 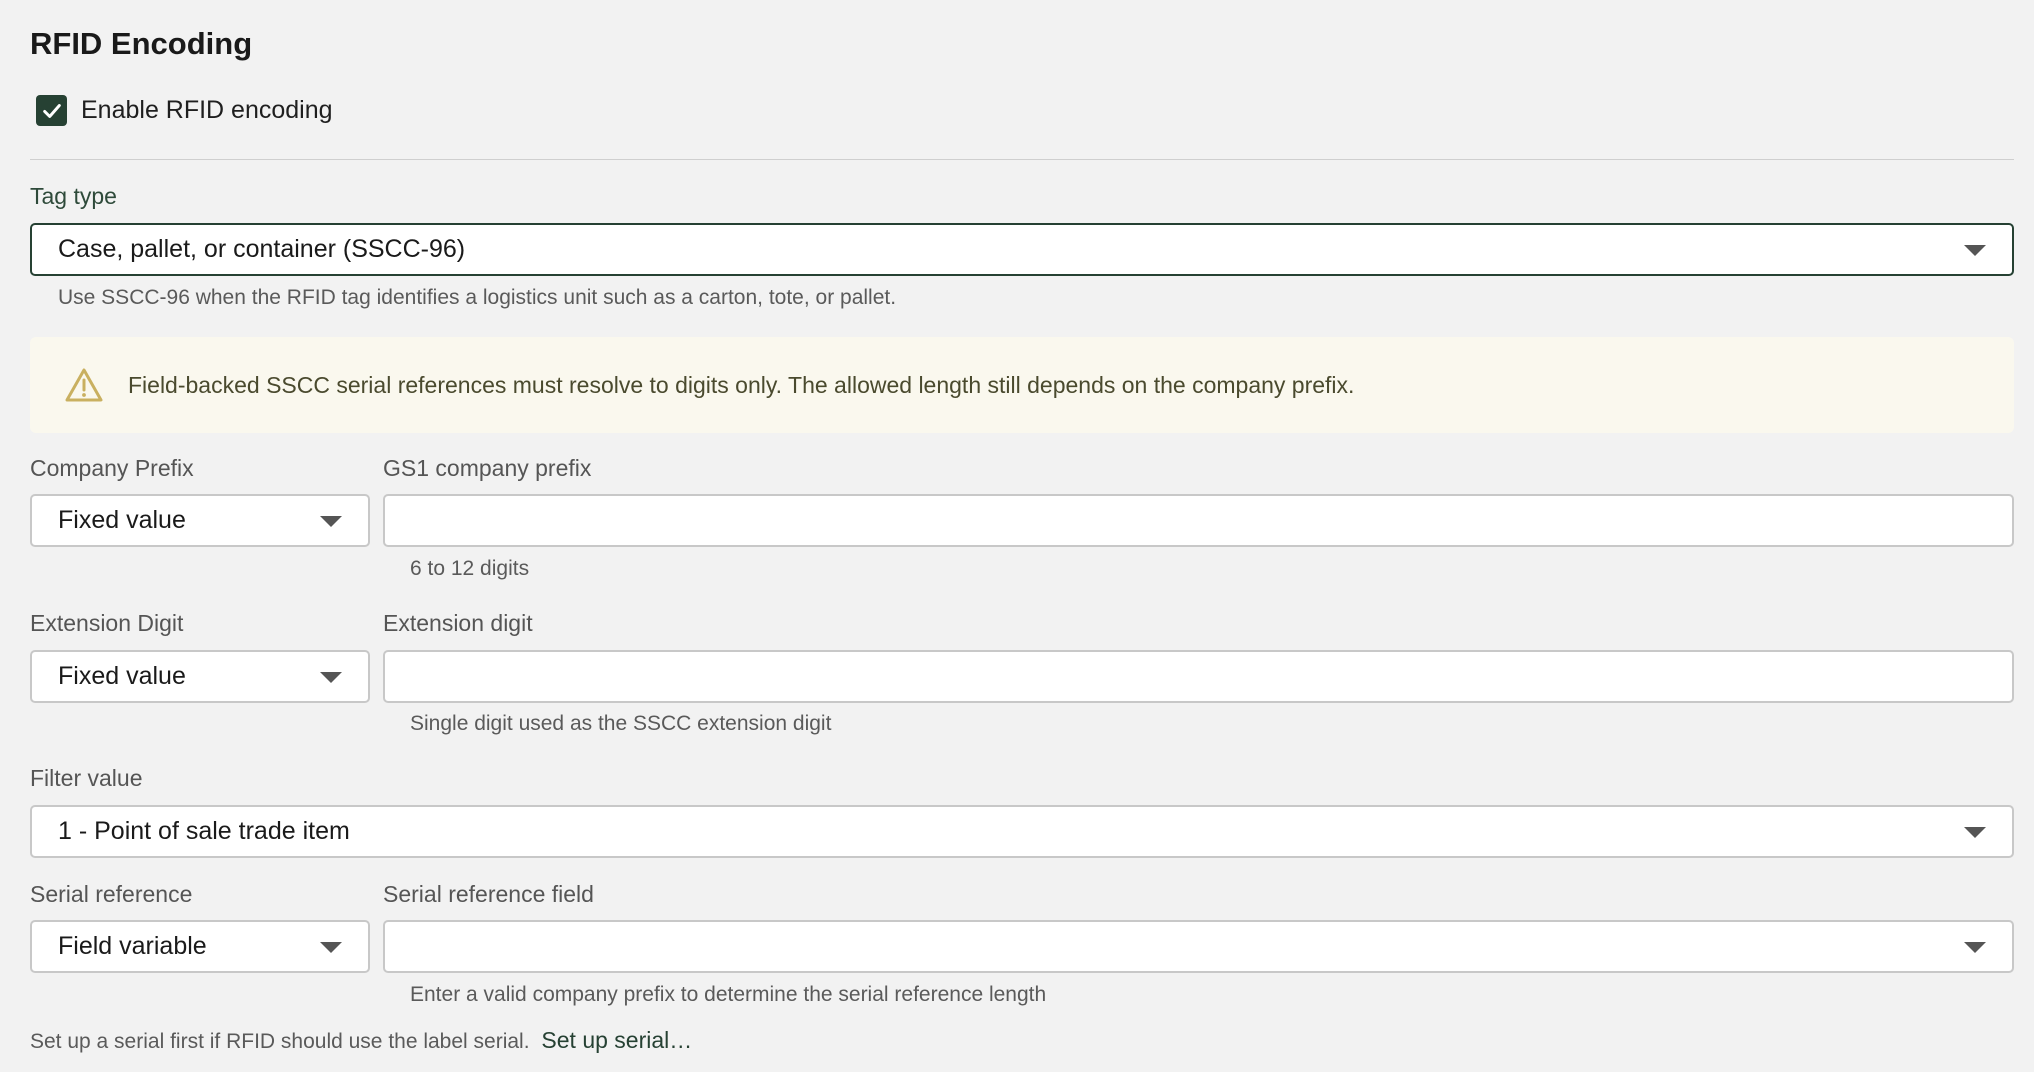 I want to click on warning-icon, so click(x=84, y=385).